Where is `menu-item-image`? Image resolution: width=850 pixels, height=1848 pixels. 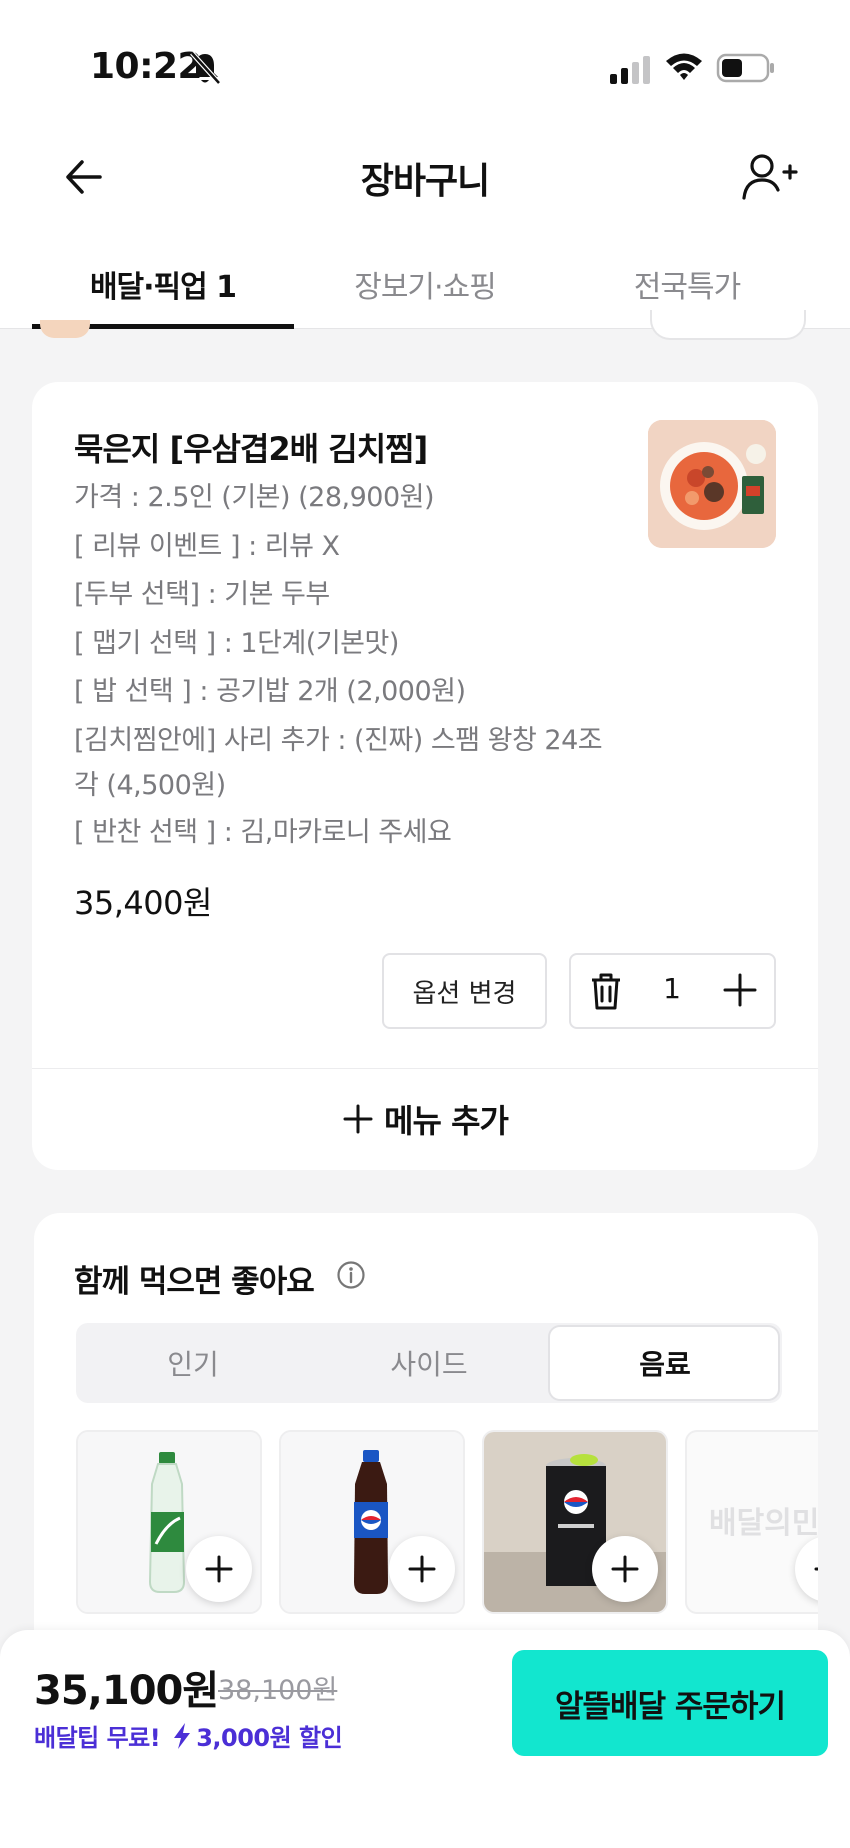 menu-item-image is located at coordinates (712, 484).